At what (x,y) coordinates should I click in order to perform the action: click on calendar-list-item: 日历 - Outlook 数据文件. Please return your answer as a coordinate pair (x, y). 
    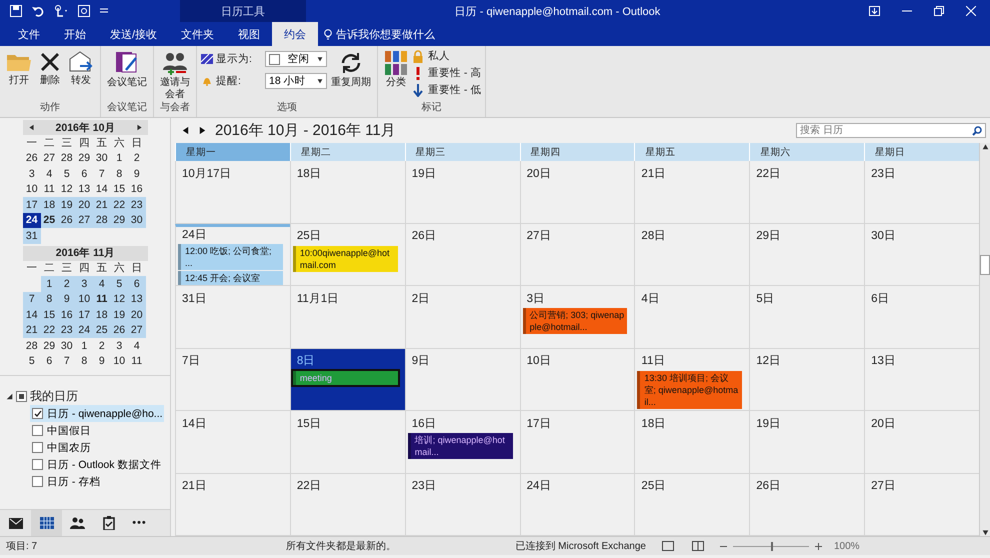
    Looking at the image, I should click on (97, 464).